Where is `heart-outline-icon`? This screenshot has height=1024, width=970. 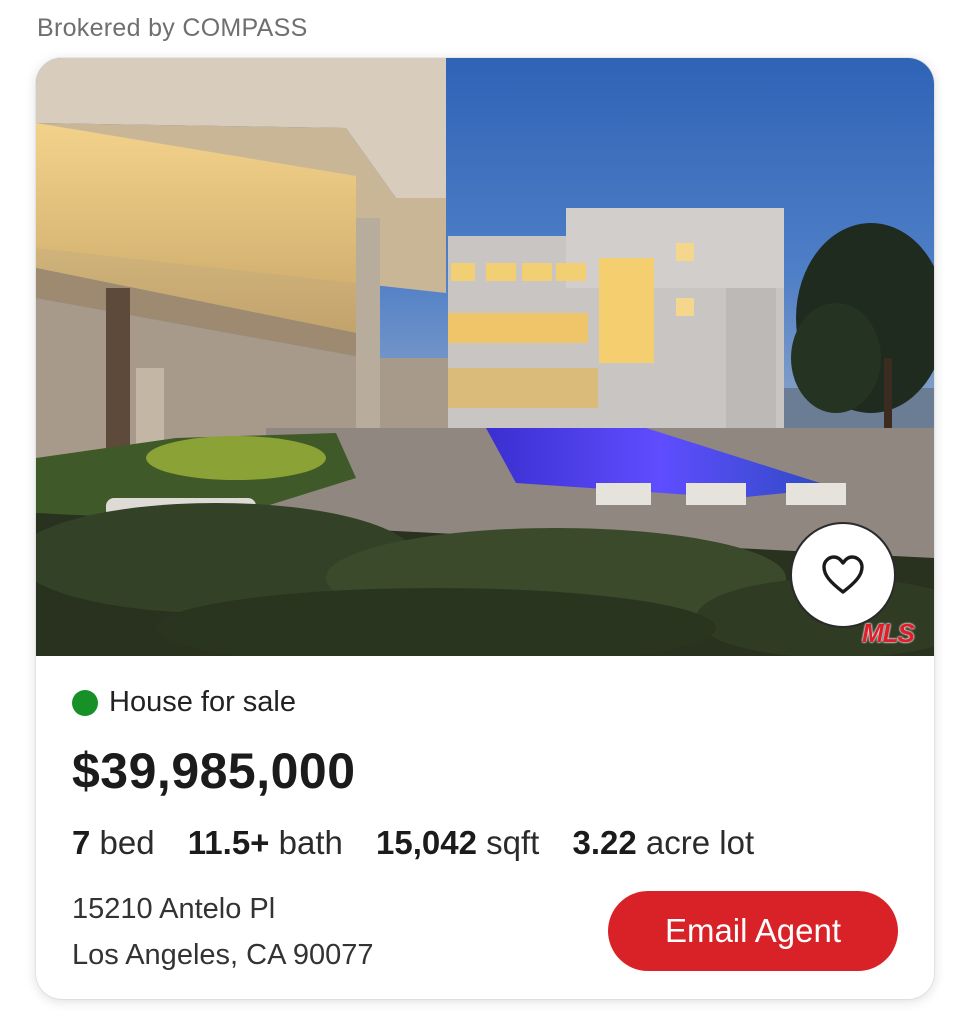 heart-outline-icon is located at coordinates (843, 574).